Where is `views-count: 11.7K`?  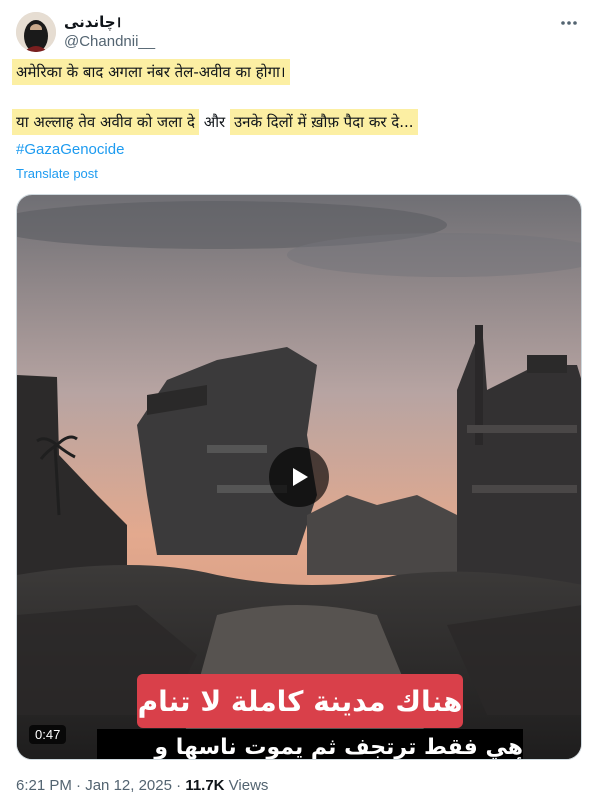 views-count: 11.7K is located at coordinates (205, 785).